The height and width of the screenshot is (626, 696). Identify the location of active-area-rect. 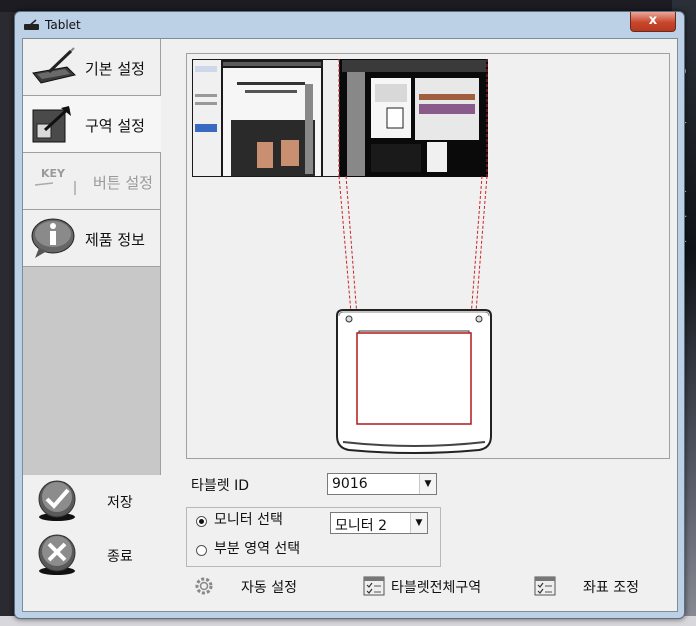
(414, 378).